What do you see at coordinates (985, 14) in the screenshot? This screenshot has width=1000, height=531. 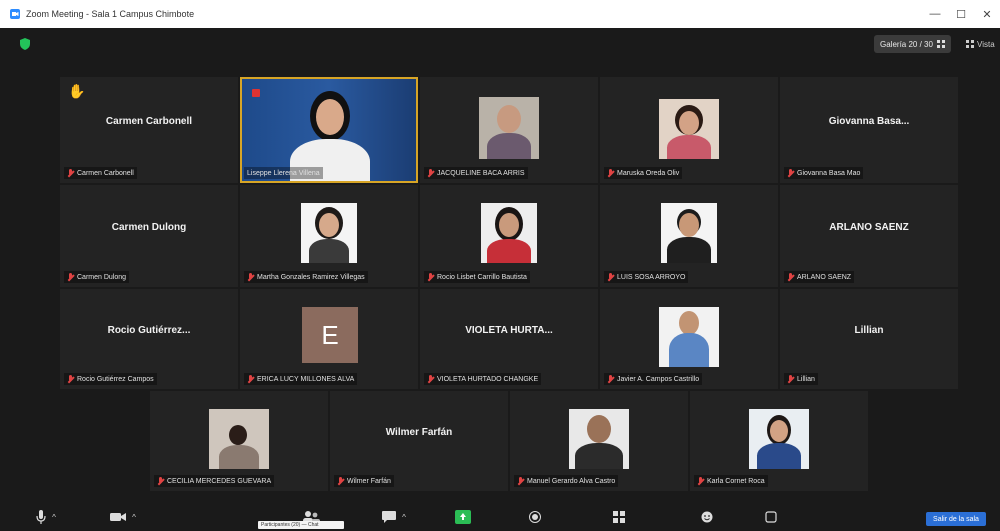 I see `close-button: ✕` at bounding box center [985, 14].